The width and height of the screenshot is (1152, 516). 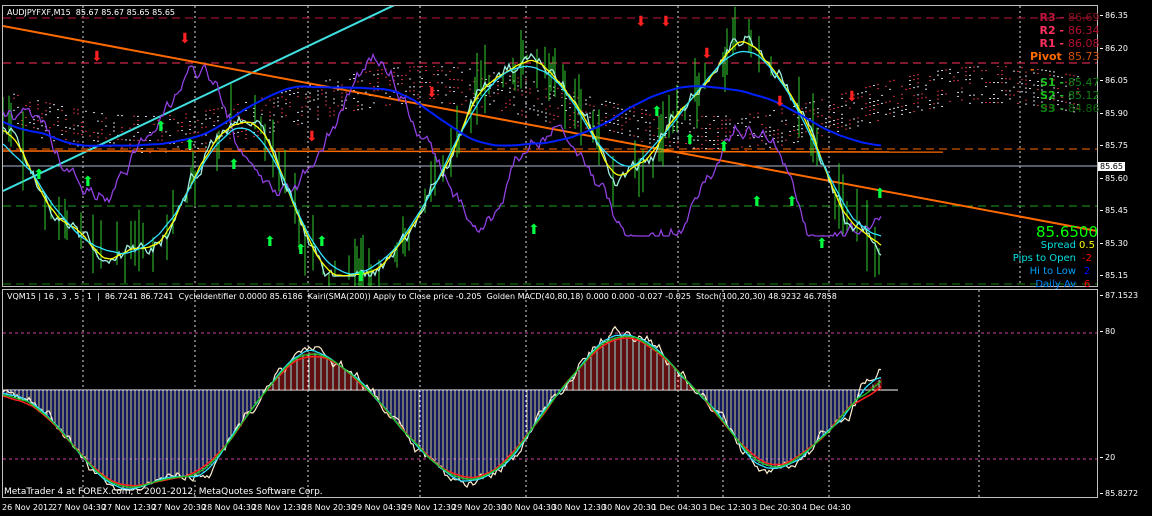 What do you see at coordinates (1114, 113) in the screenshot?
I see `price-tick: 85.90` at bounding box center [1114, 113].